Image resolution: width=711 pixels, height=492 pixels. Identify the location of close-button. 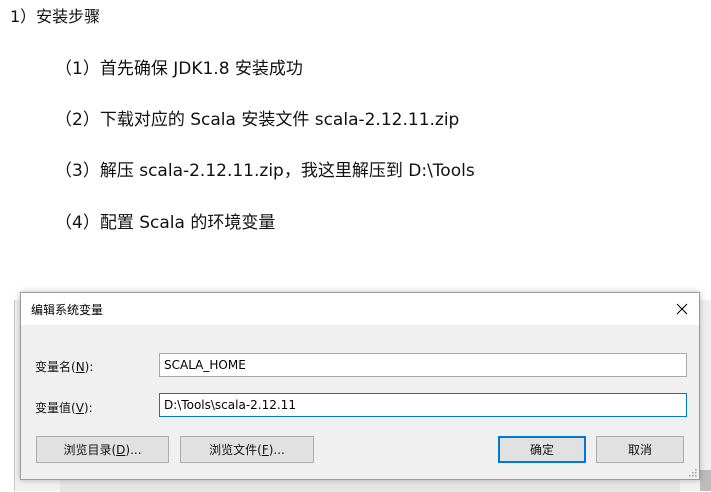
(682, 309).